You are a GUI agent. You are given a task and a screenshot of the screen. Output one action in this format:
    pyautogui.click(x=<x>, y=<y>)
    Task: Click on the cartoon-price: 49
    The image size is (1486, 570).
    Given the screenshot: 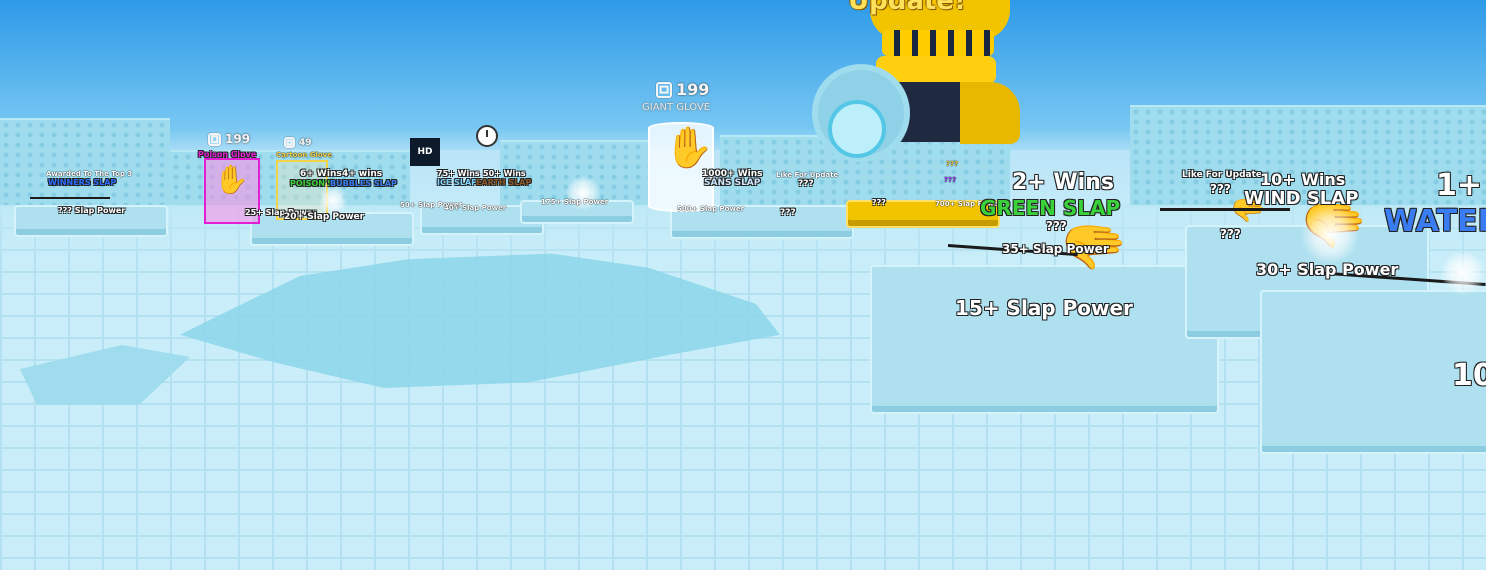 What is the action you would take?
    pyautogui.click(x=298, y=142)
    